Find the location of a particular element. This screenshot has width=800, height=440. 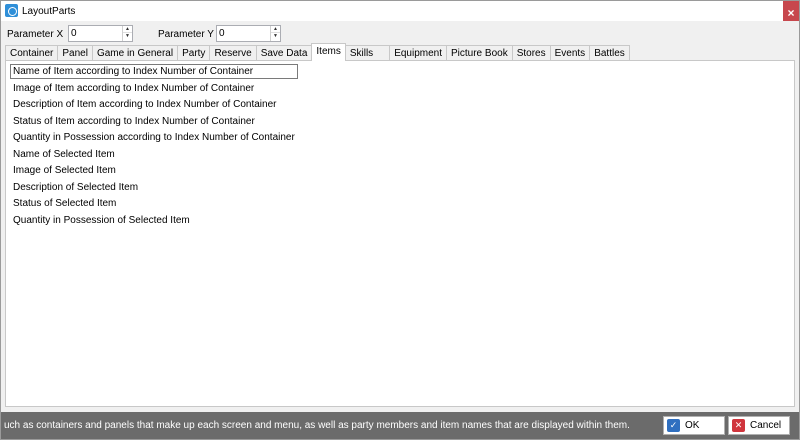

tab-reserve: Reserve is located at coordinates (233, 53).